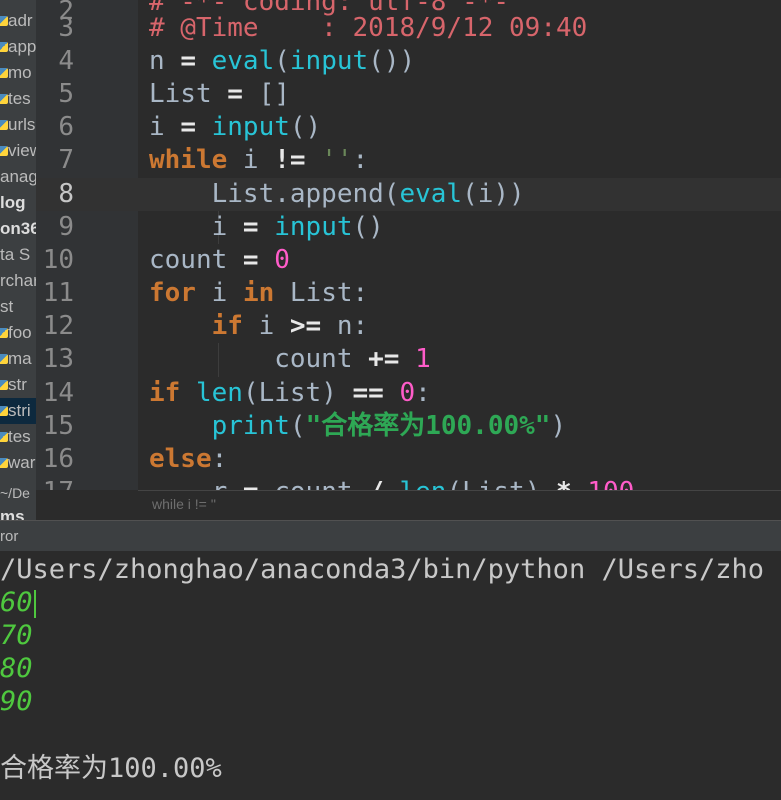 The image size is (781, 800). What do you see at coordinates (18, 281) in the screenshot?
I see `tree-item: rchar` at bounding box center [18, 281].